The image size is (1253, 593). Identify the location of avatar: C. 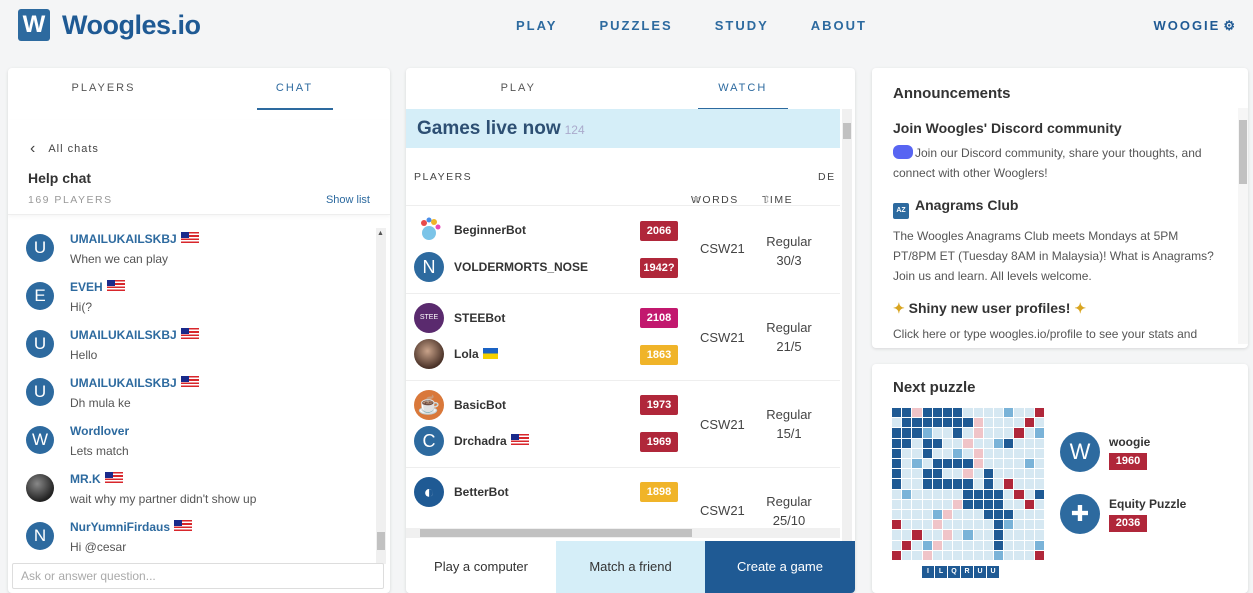
(429, 441).